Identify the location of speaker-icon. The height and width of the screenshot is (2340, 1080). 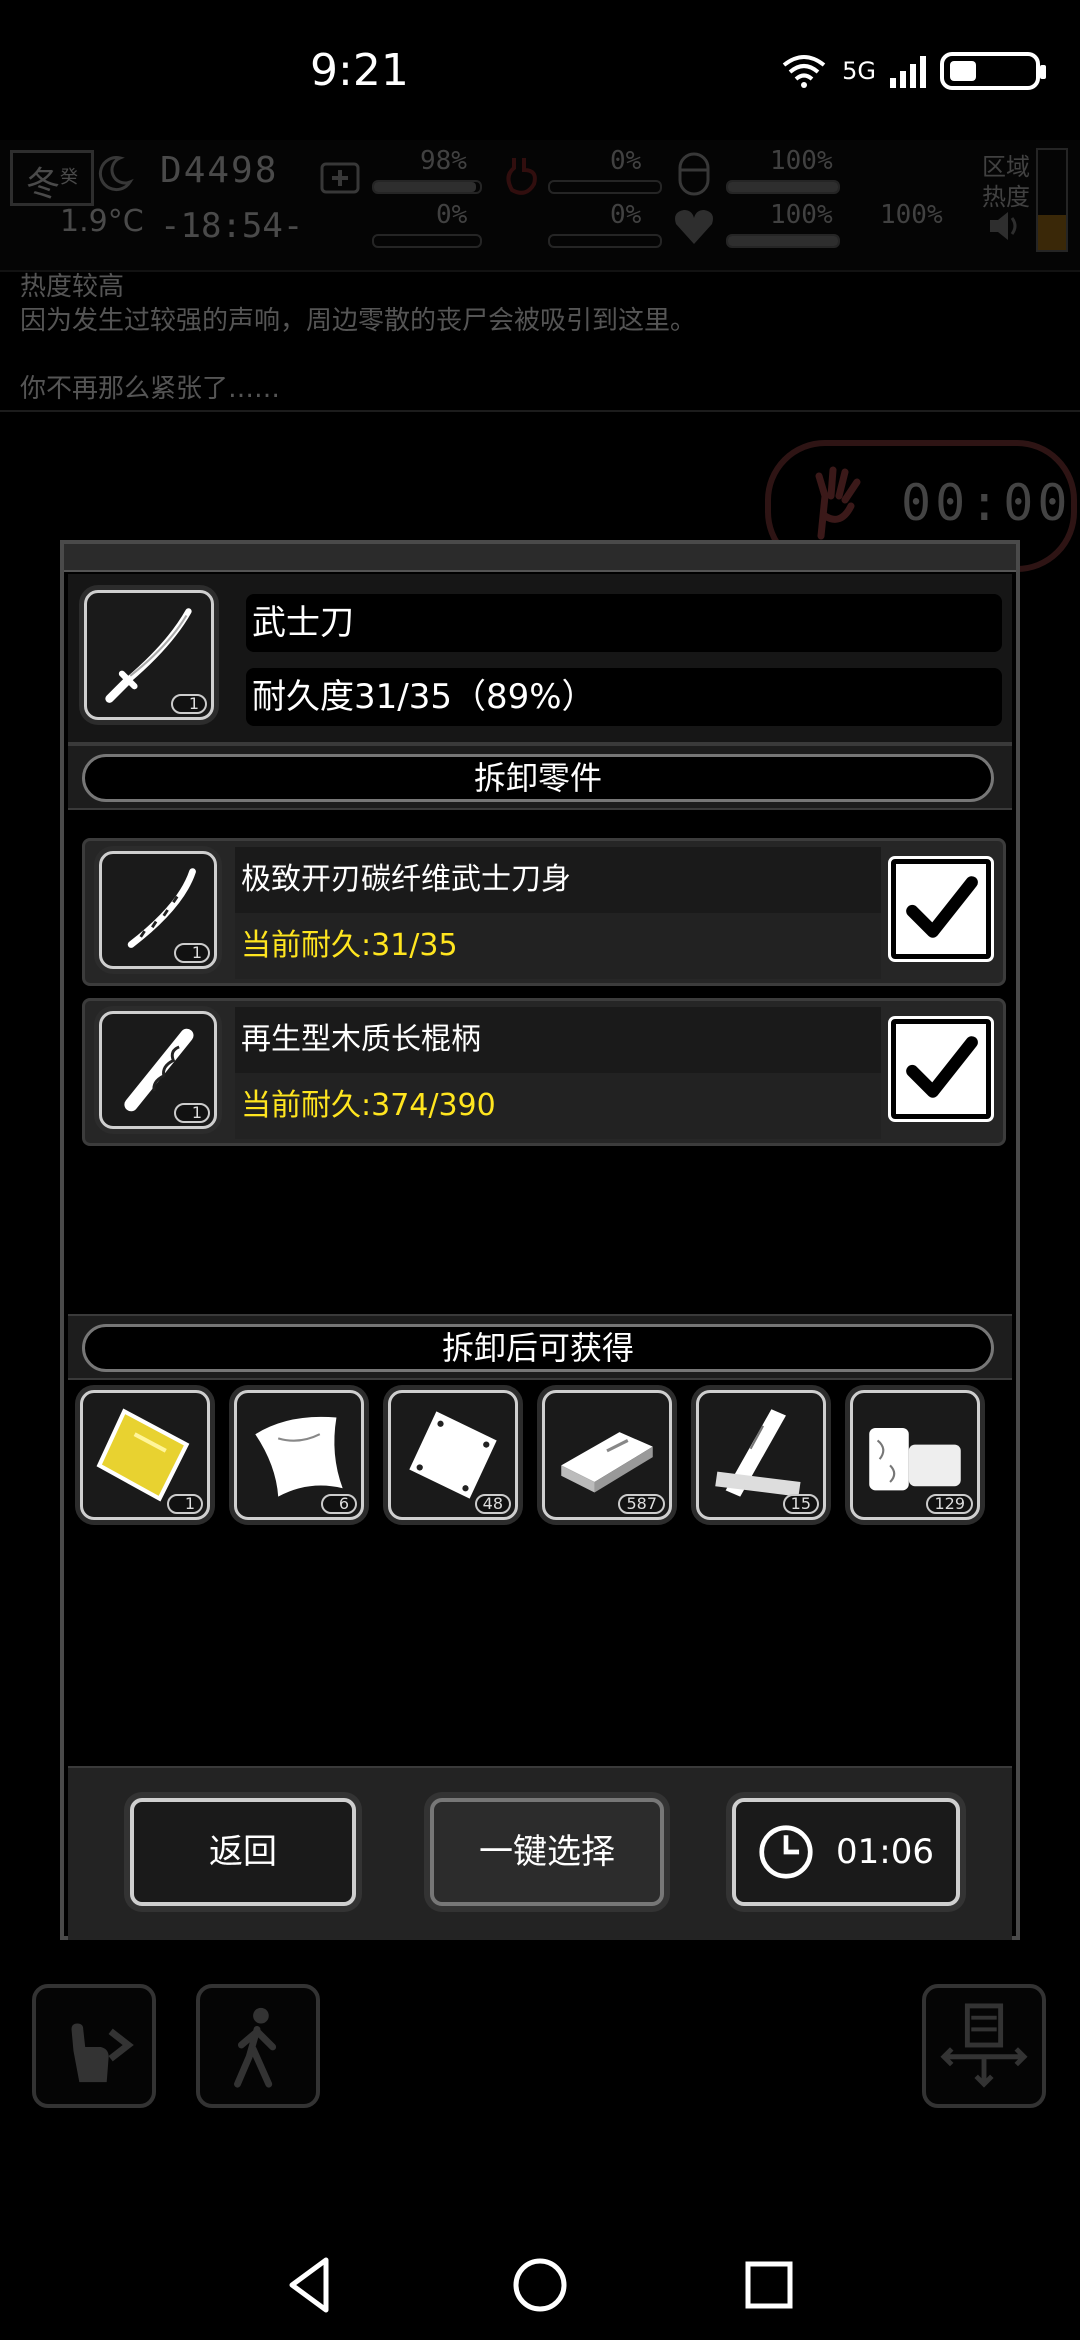
(1003, 226).